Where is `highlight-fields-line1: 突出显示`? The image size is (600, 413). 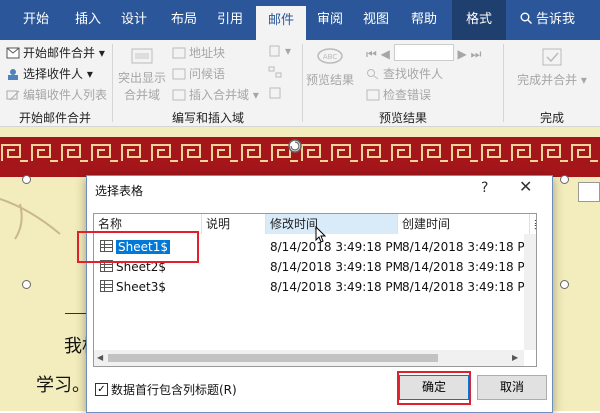 highlight-fields-line1: 突出显示 is located at coordinates (142, 78).